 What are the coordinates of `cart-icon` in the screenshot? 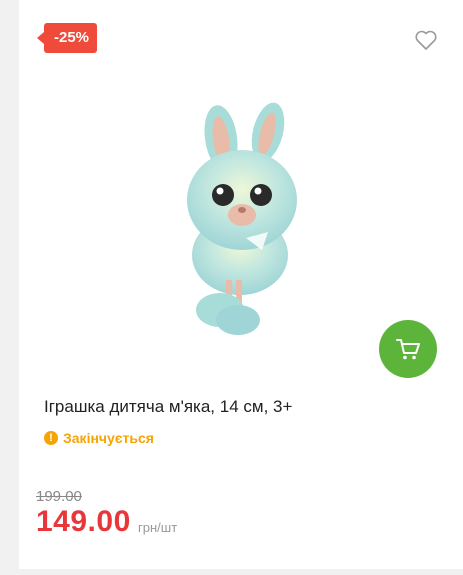 It's located at (408, 349).